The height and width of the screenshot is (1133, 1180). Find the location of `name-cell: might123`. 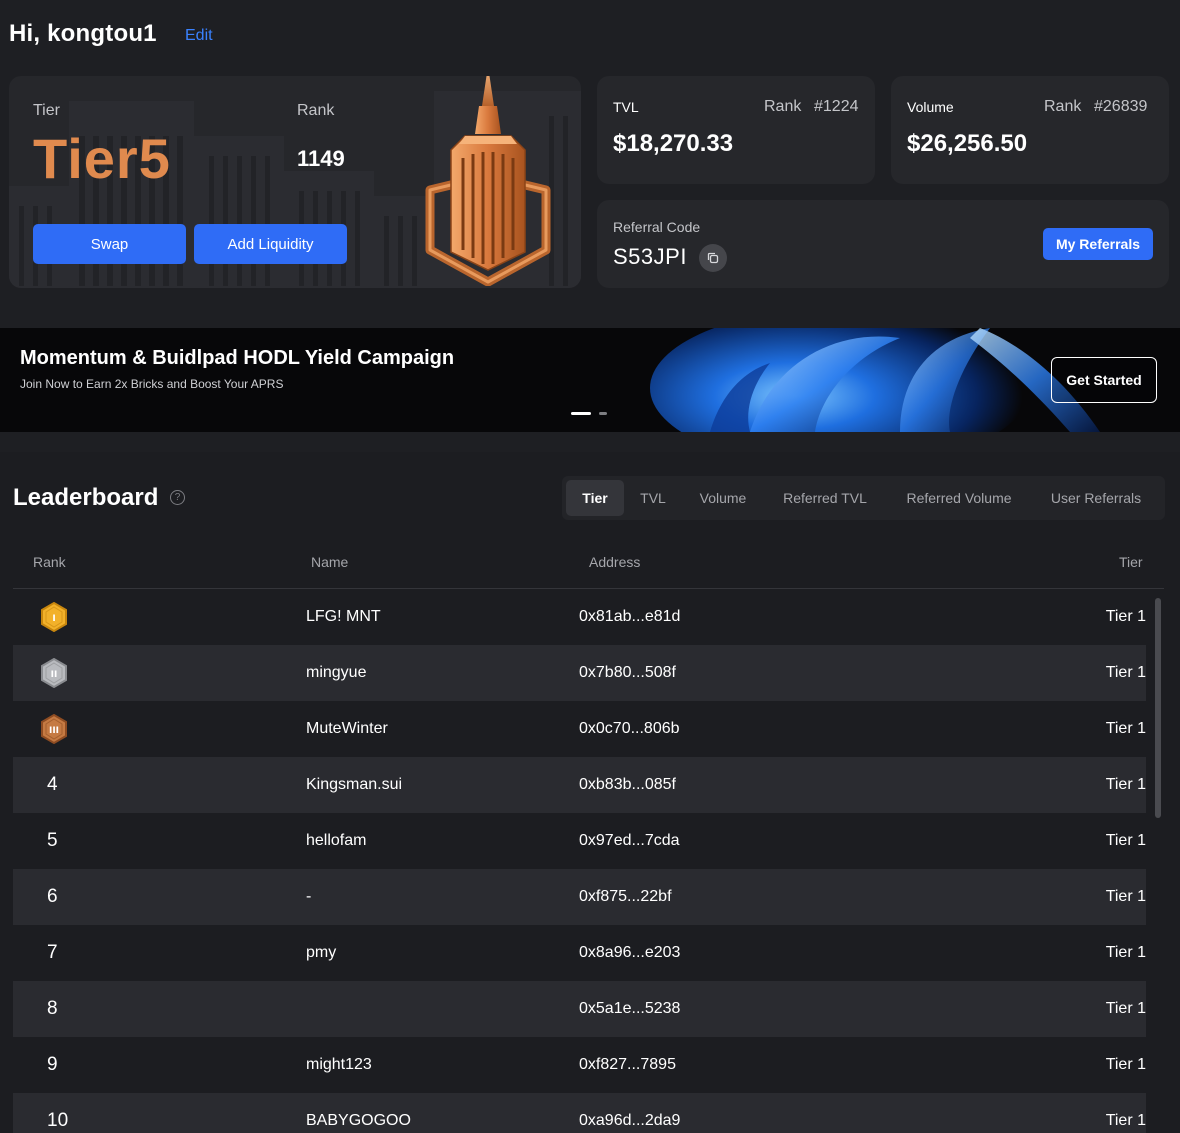

name-cell: might123 is located at coordinates (339, 1064).